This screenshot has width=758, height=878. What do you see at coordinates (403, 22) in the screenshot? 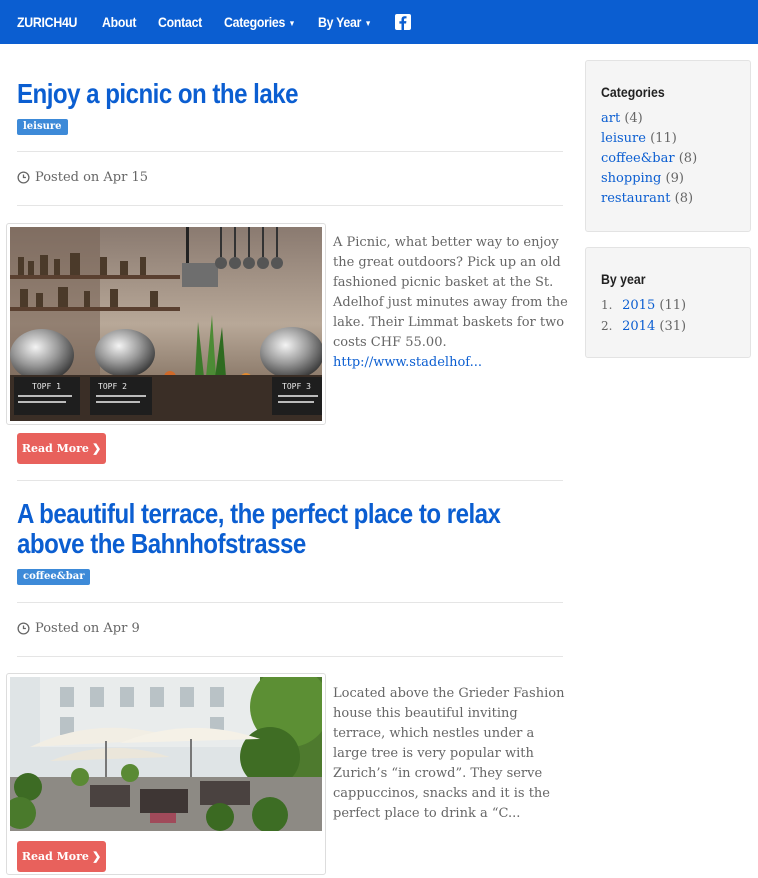
I see `facebook-icon` at bounding box center [403, 22].